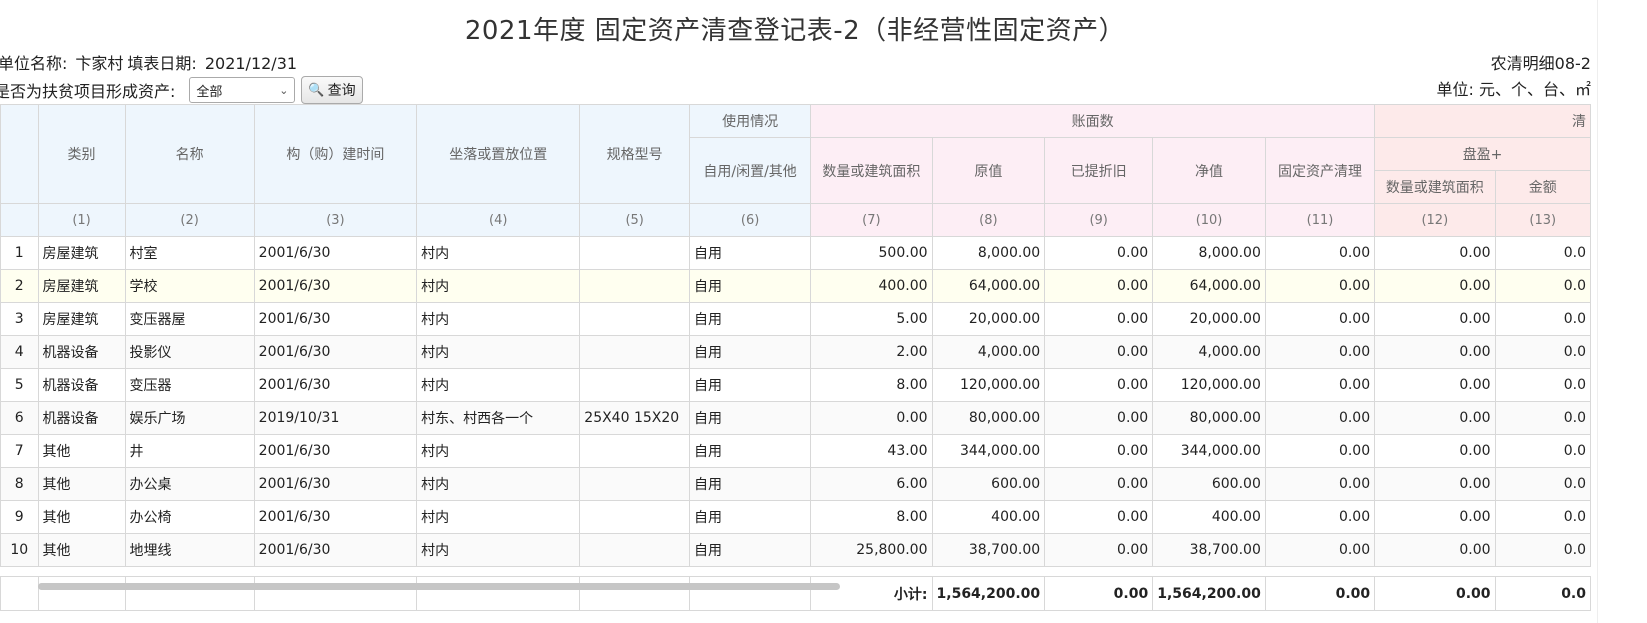 The height and width of the screenshot is (623, 1647). What do you see at coordinates (189, 484) in the screenshot?
I see `cell-name: 办公桌` at bounding box center [189, 484].